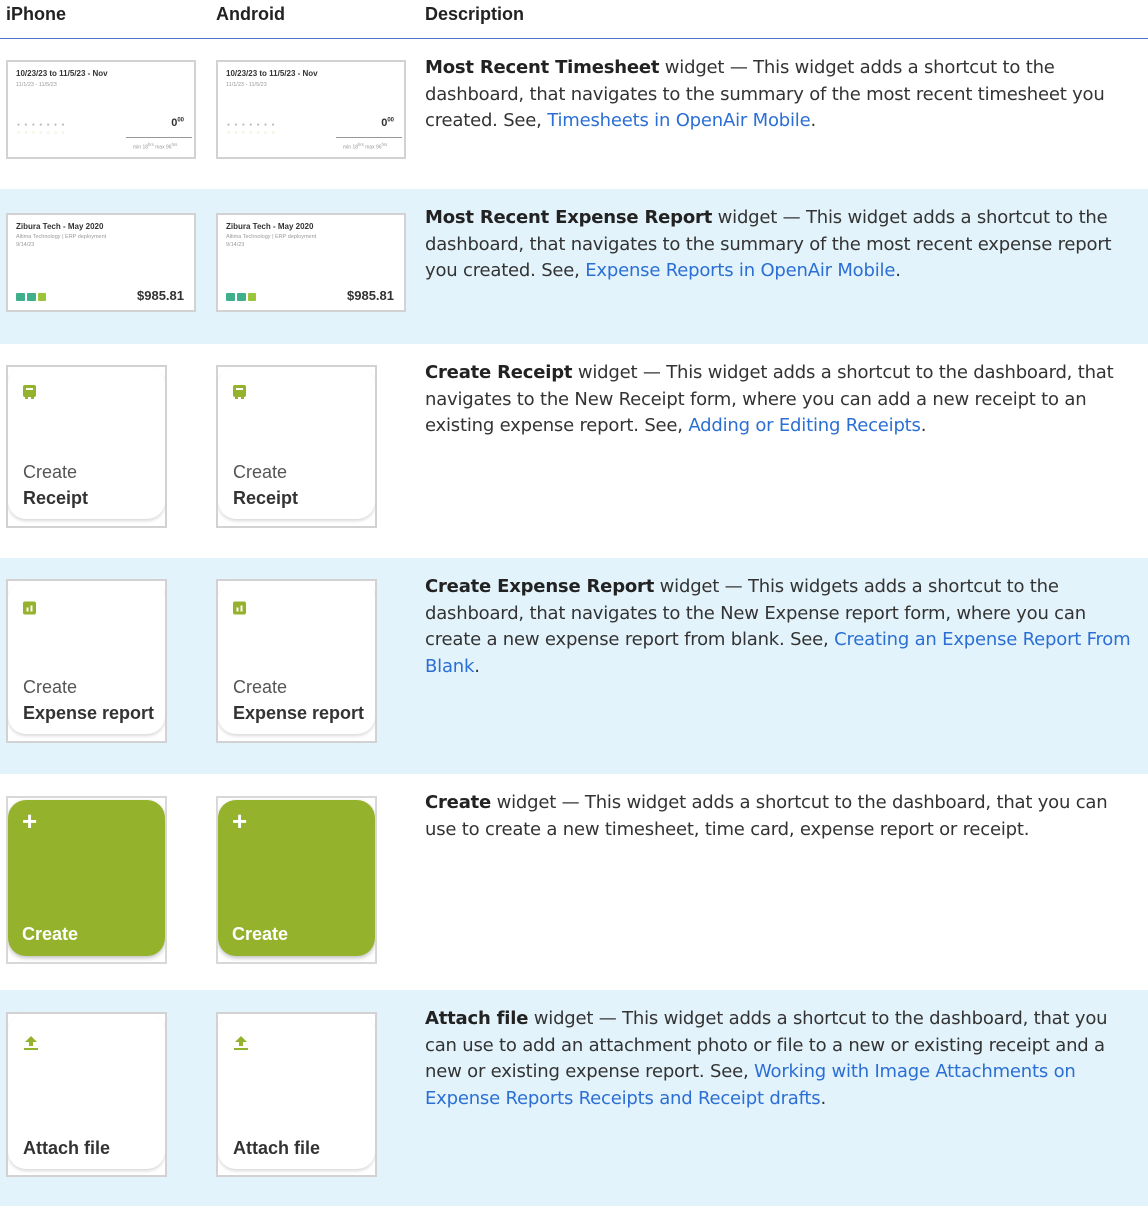 This screenshot has width=1148, height=1213. Describe the element at coordinates (499, 372) in the screenshot. I see `widget-name: Create Receipt` at that location.